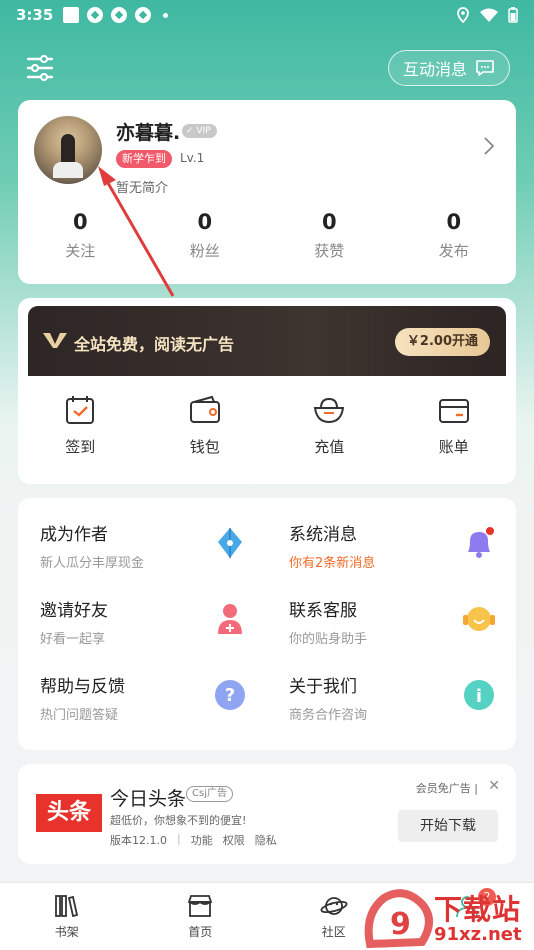  I want to click on wifi-icon, so click(489, 15).